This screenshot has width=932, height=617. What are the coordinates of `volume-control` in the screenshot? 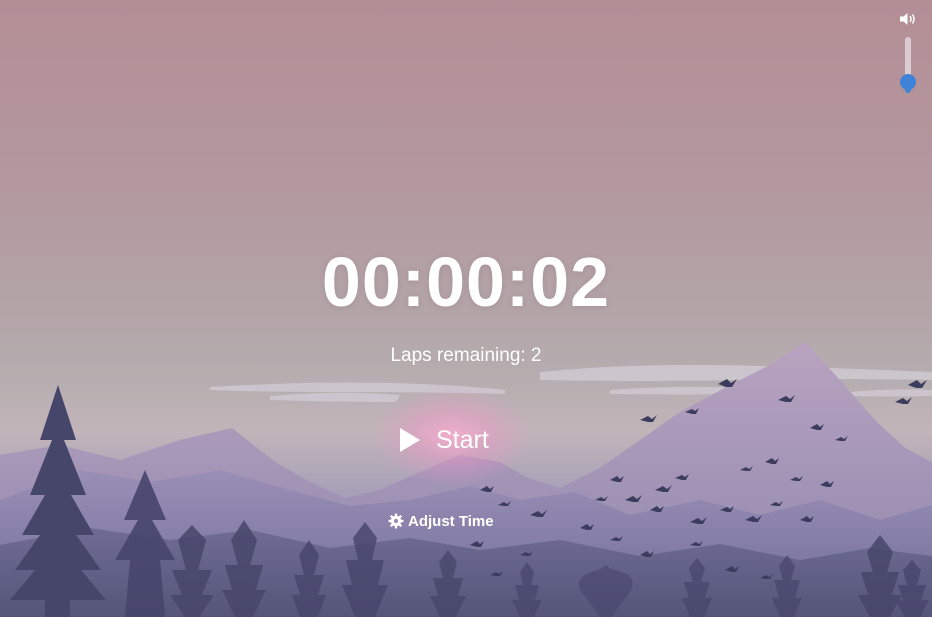 It's located at (908, 54).